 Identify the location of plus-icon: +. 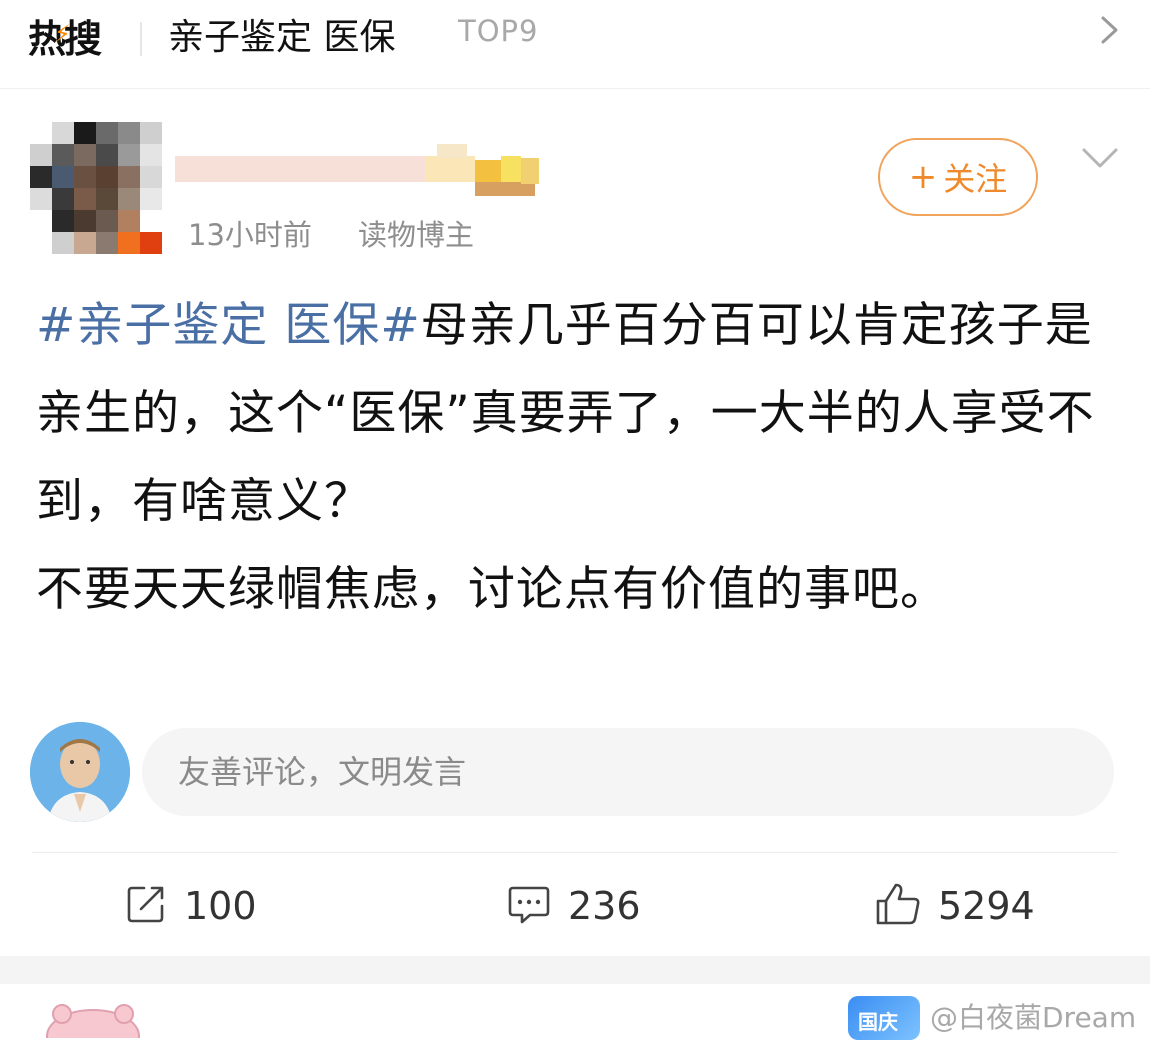
(923, 177).